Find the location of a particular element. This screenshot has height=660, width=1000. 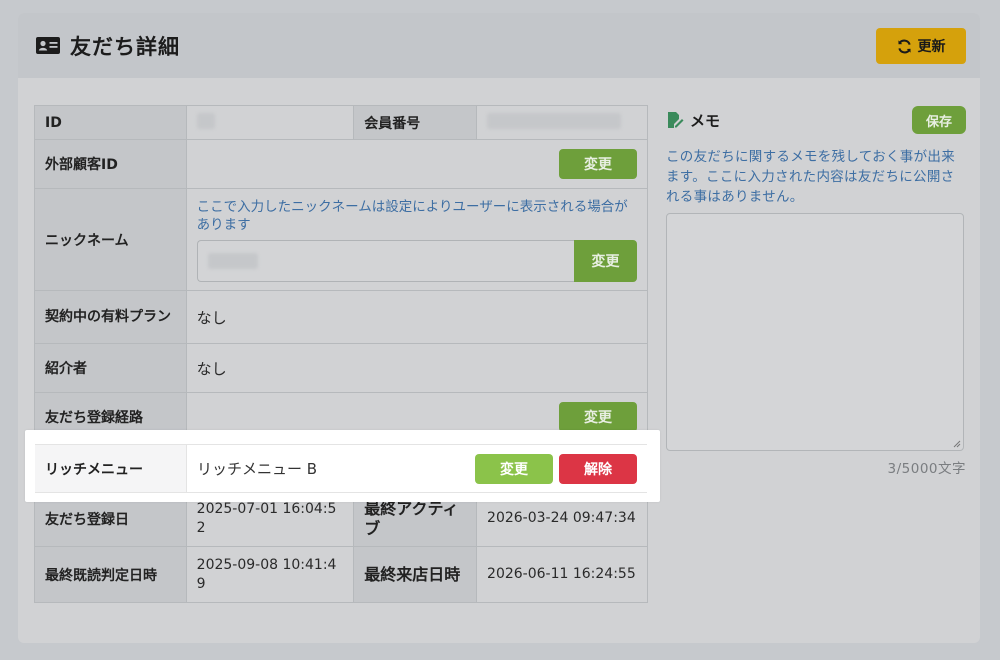

memo-save-button: 保存 is located at coordinates (939, 120).